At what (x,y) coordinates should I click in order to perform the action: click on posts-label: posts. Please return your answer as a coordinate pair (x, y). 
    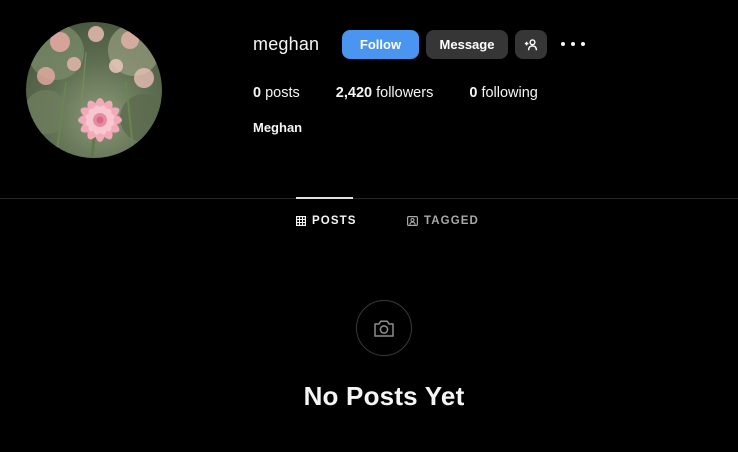
    Looking at the image, I should click on (282, 93).